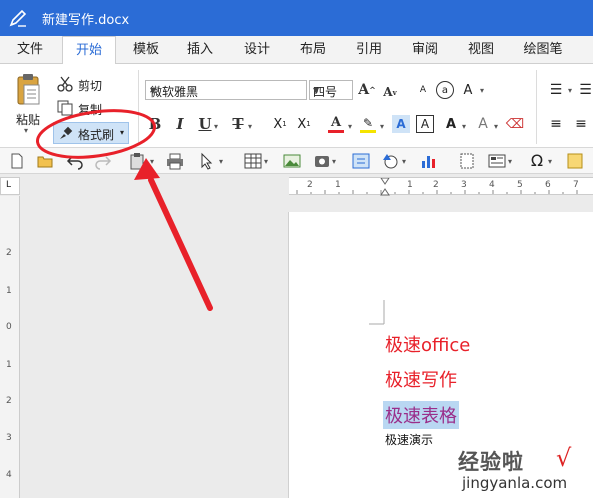  What do you see at coordinates (146, 50) in the screenshot?
I see `tab-template: 模板` at bounding box center [146, 50].